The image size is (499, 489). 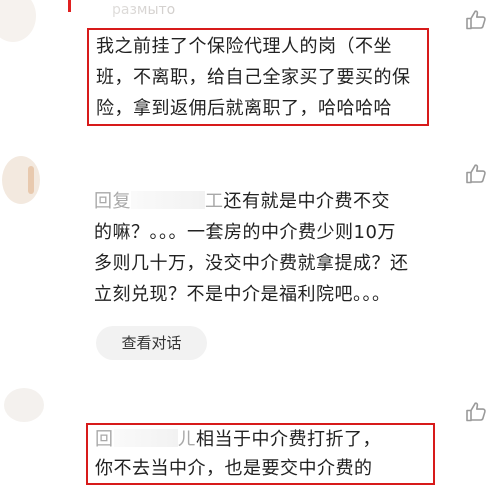 I want to click on comment-line: 你不去当中介，也是要交中介费的, so click(x=234, y=468).